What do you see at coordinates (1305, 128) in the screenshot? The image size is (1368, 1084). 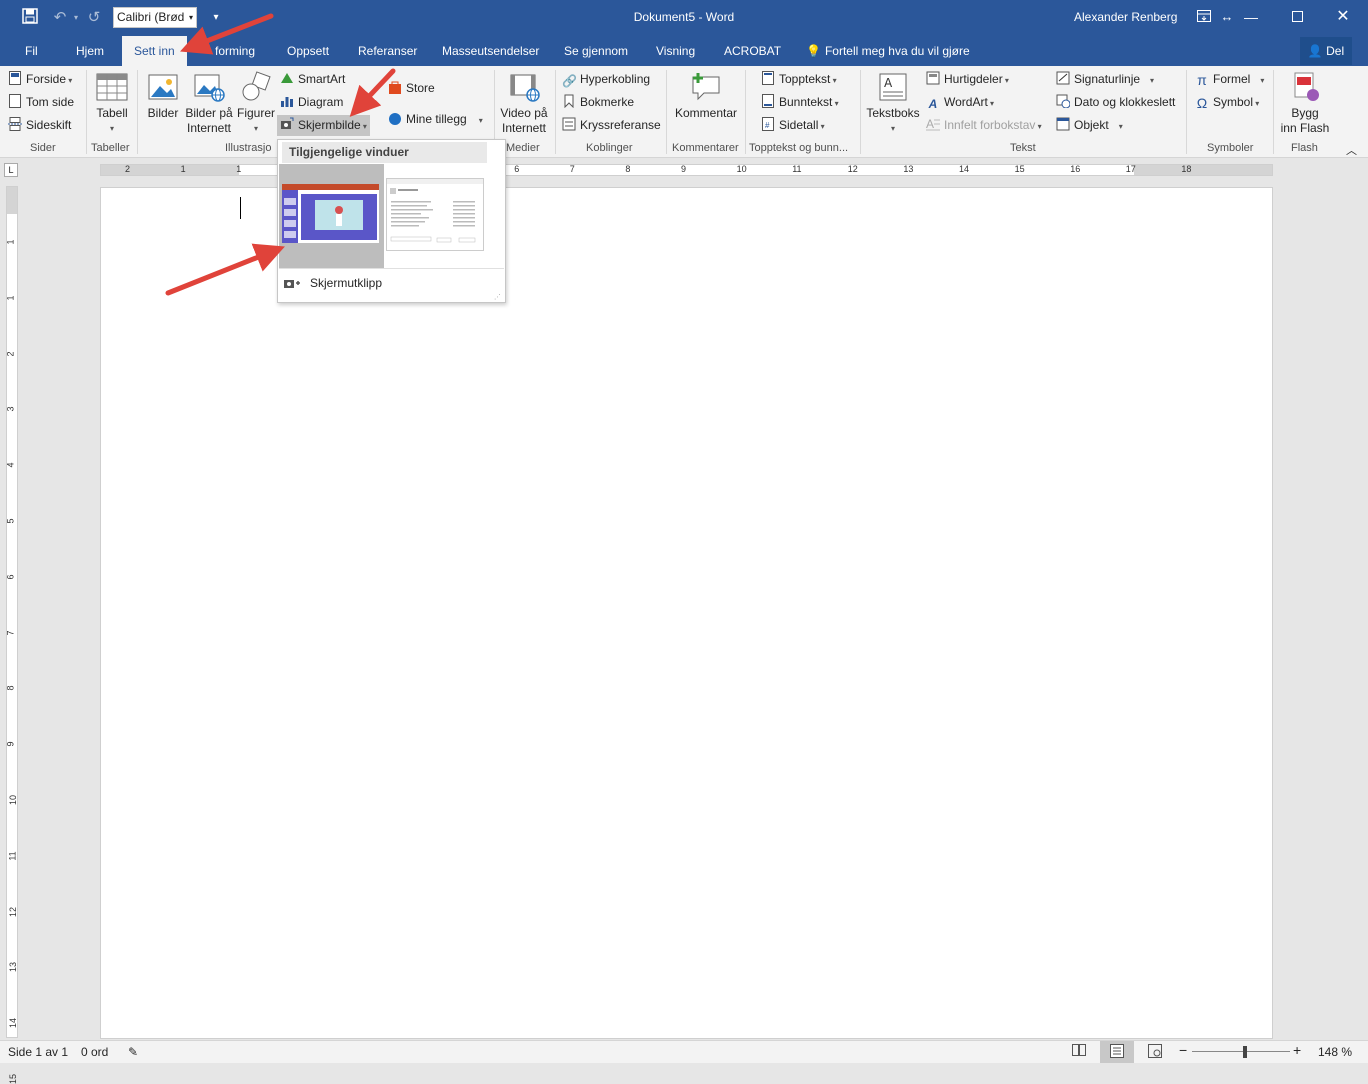 I see `inn-flash-label: inn Flash` at bounding box center [1305, 128].